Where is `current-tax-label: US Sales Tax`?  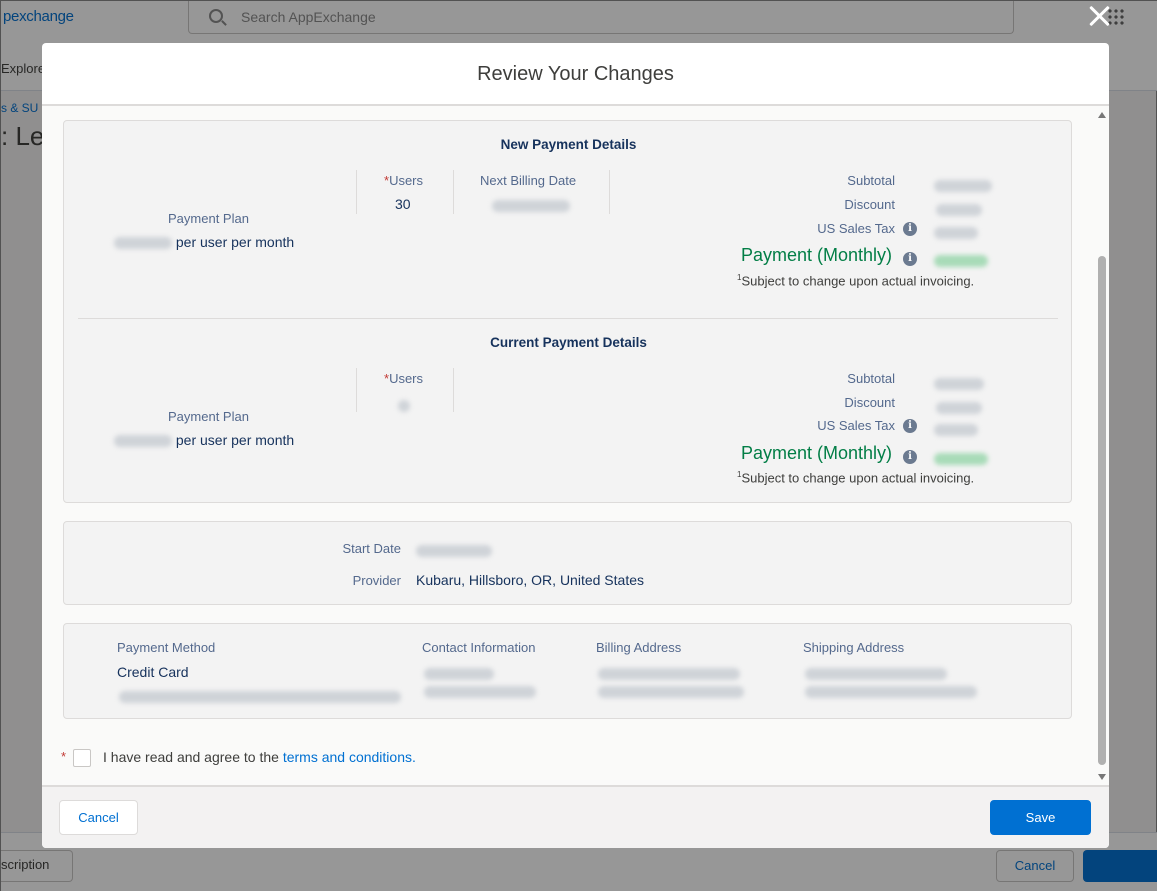 current-tax-label: US Sales Tax is located at coordinates (856, 425).